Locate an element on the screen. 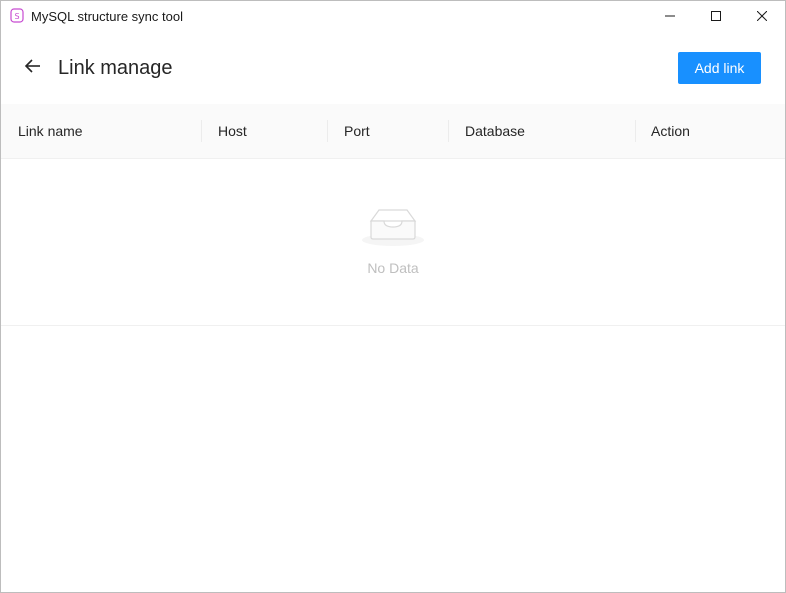 The image size is (786, 593). add-link-button: Add link is located at coordinates (719, 68).